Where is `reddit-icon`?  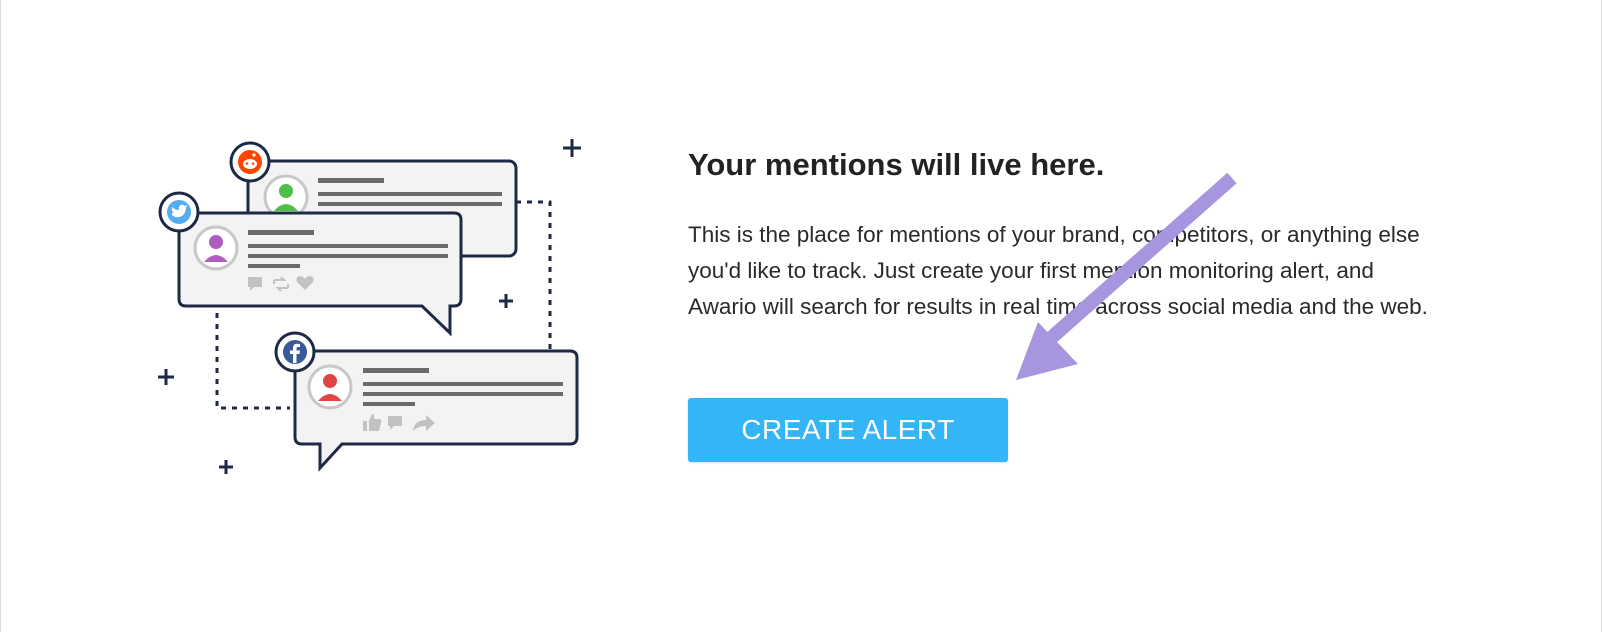 reddit-icon is located at coordinates (250, 162).